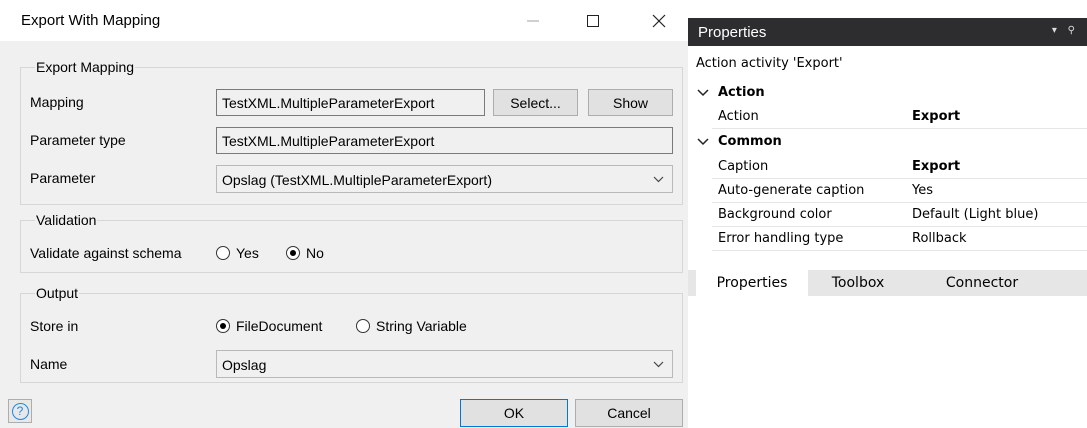 The image size is (1087, 428). What do you see at coordinates (78, 140) in the screenshot?
I see `parameter-type-label: Parameter type` at bounding box center [78, 140].